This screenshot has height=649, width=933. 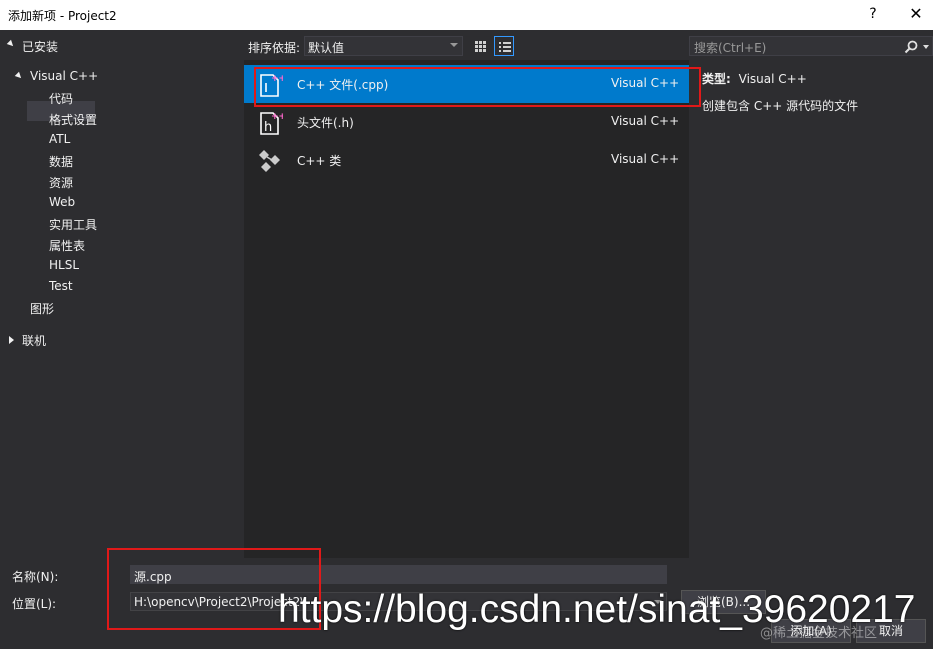 What do you see at coordinates (11, 340) in the screenshot?
I see `collapse-triangle-icon` at bounding box center [11, 340].